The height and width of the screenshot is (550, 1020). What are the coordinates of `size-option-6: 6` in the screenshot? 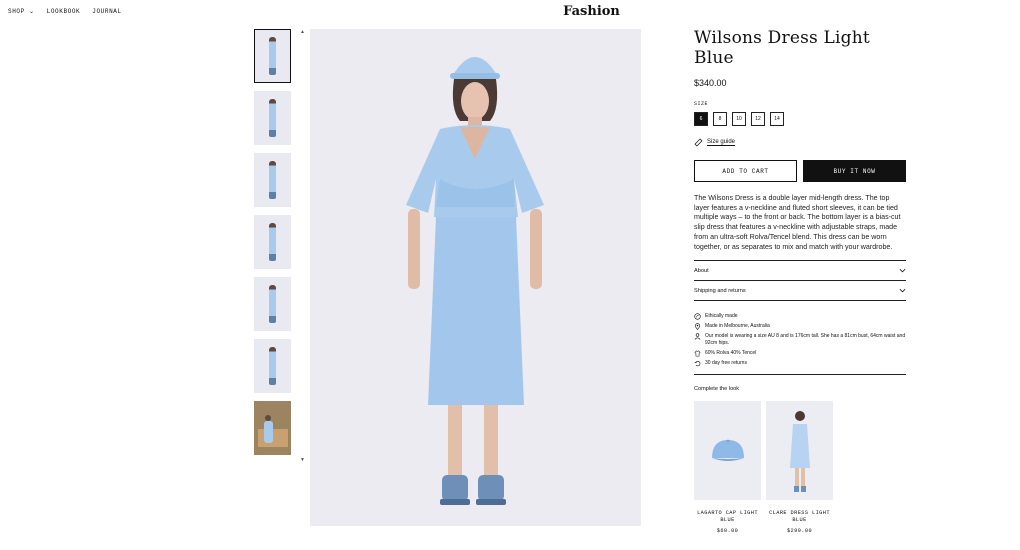 It's located at (701, 119).